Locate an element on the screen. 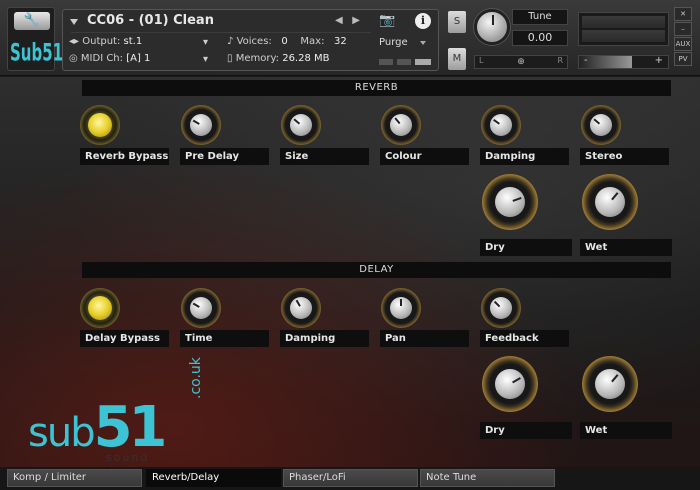 Image resolution: width=700 pixels, height=490 pixels. tune-knob-indicator is located at coordinates (493, 20).